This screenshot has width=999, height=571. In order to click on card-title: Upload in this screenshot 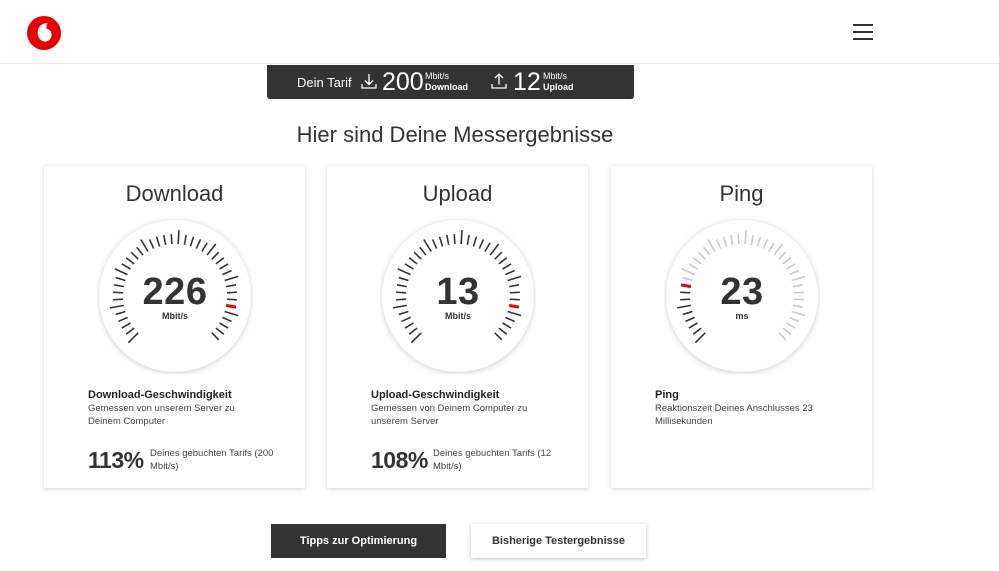, I will do `click(457, 193)`.